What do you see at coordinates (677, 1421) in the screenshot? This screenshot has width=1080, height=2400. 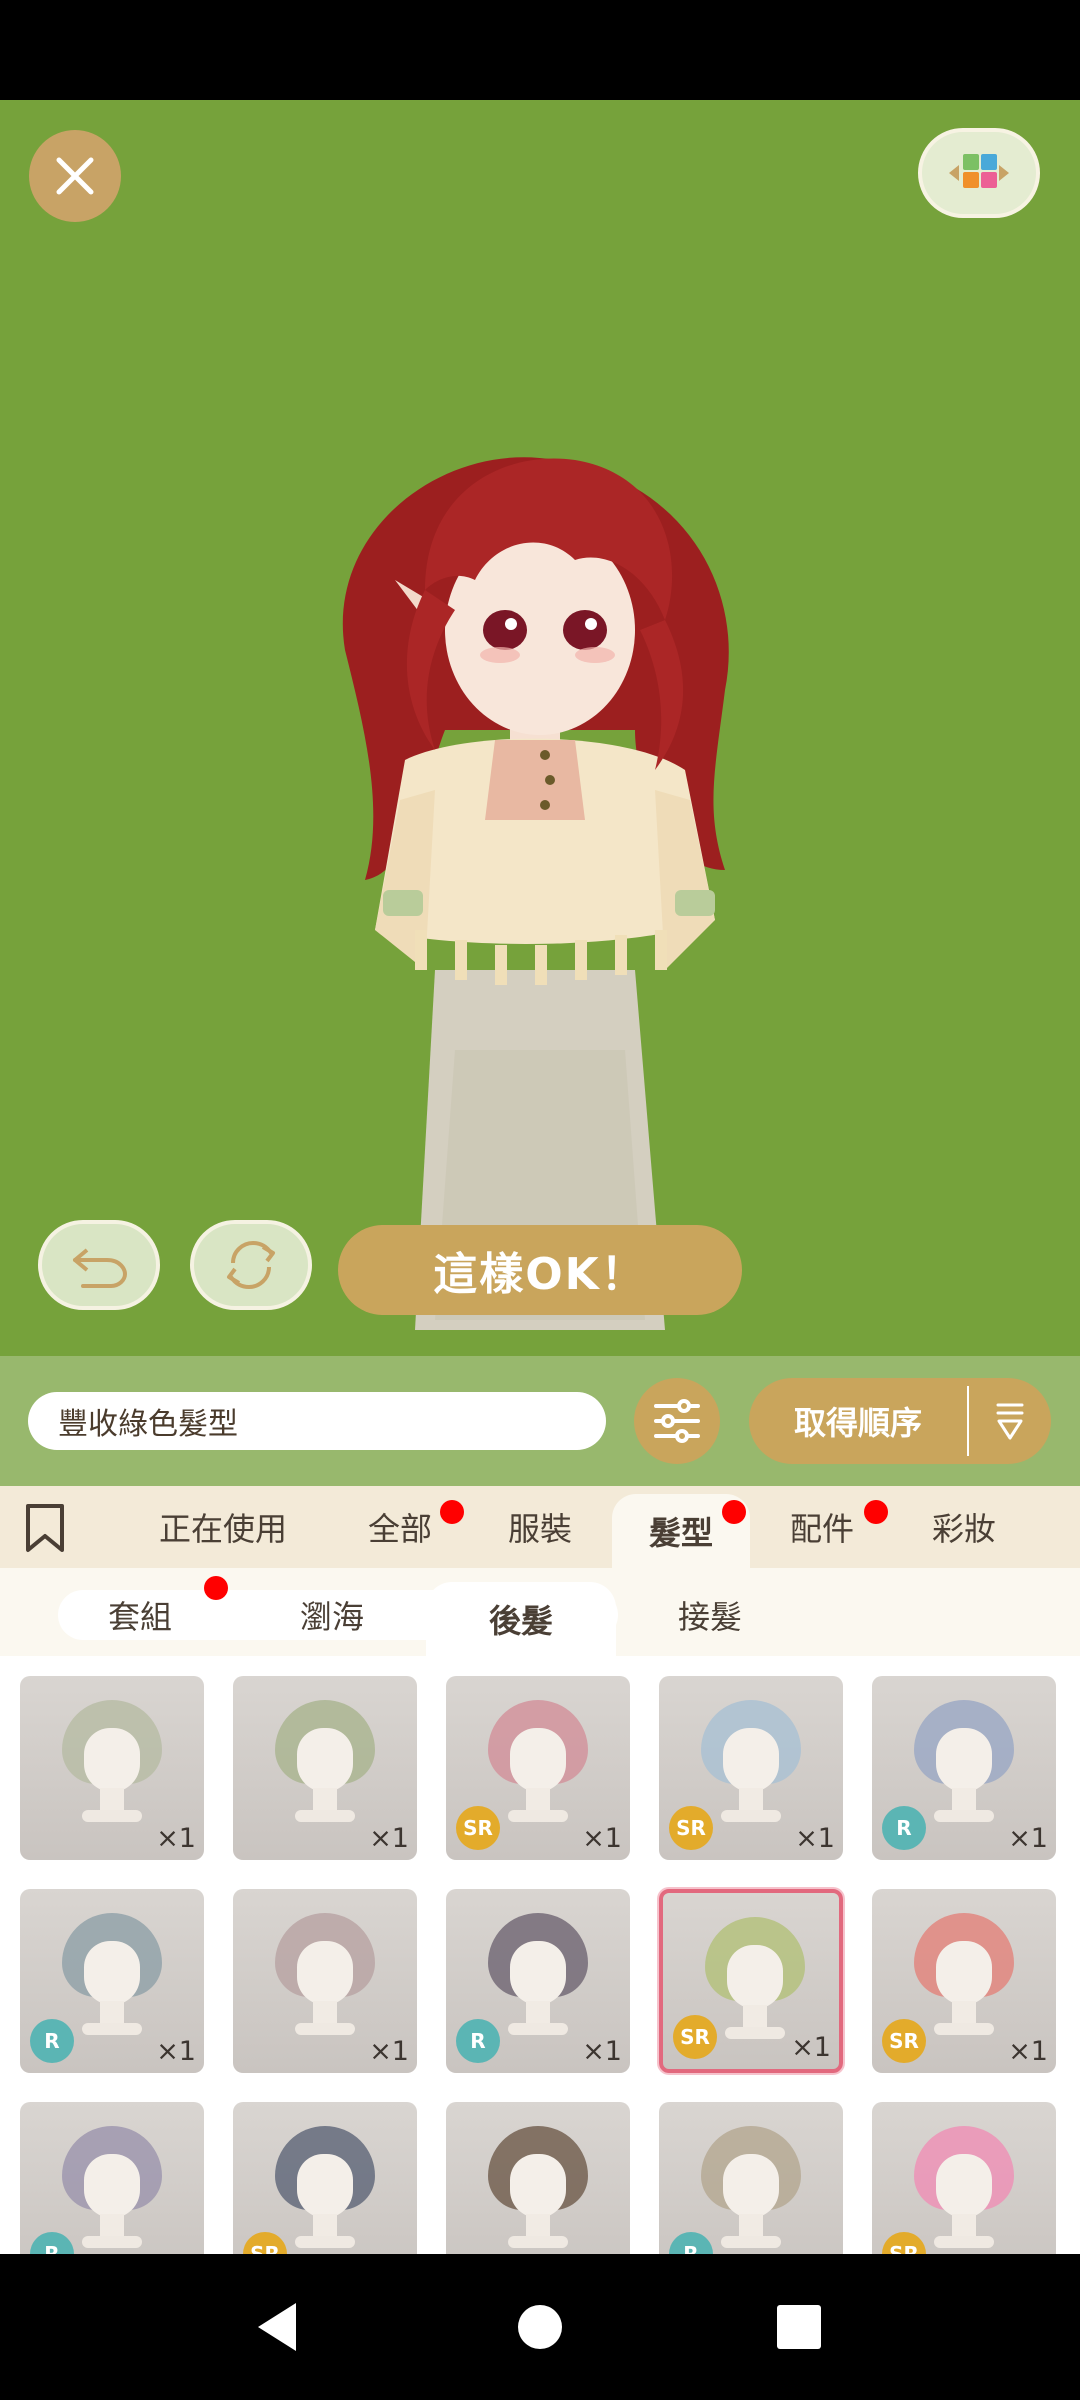 I see `filter-button` at bounding box center [677, 1421].